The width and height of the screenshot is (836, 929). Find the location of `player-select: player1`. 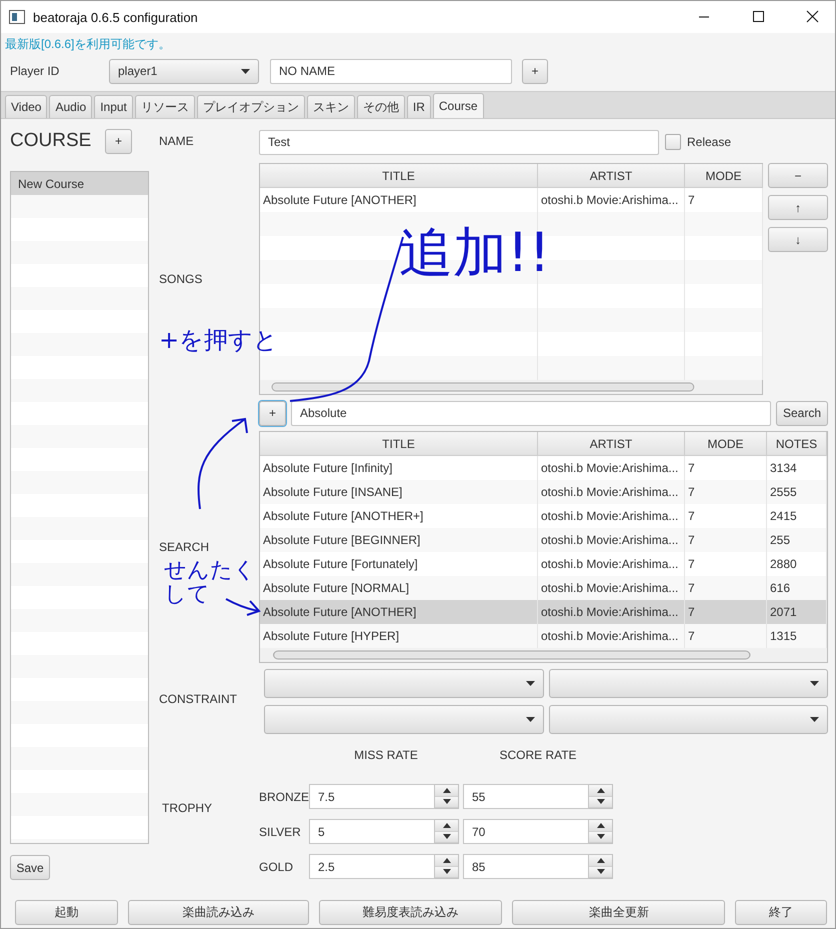

player-select: player1 is located at coordinates (184, 71).